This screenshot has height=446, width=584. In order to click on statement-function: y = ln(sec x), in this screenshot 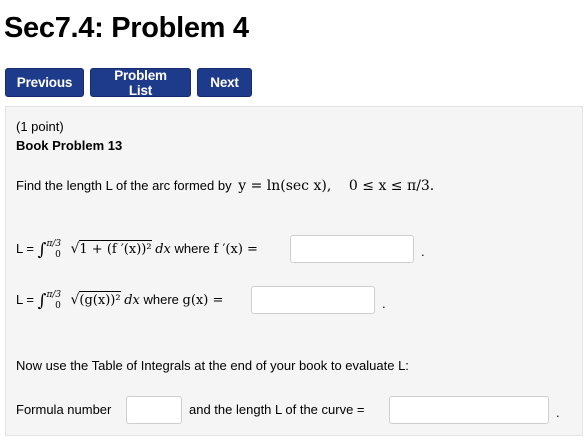, I will do `click(285, 186)`.